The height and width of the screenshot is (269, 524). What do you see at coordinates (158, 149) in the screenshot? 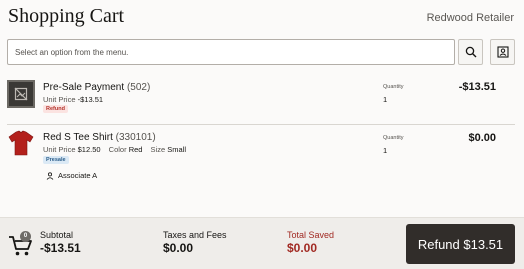
I see `size-label: Size` at bounding box center [158, 149].